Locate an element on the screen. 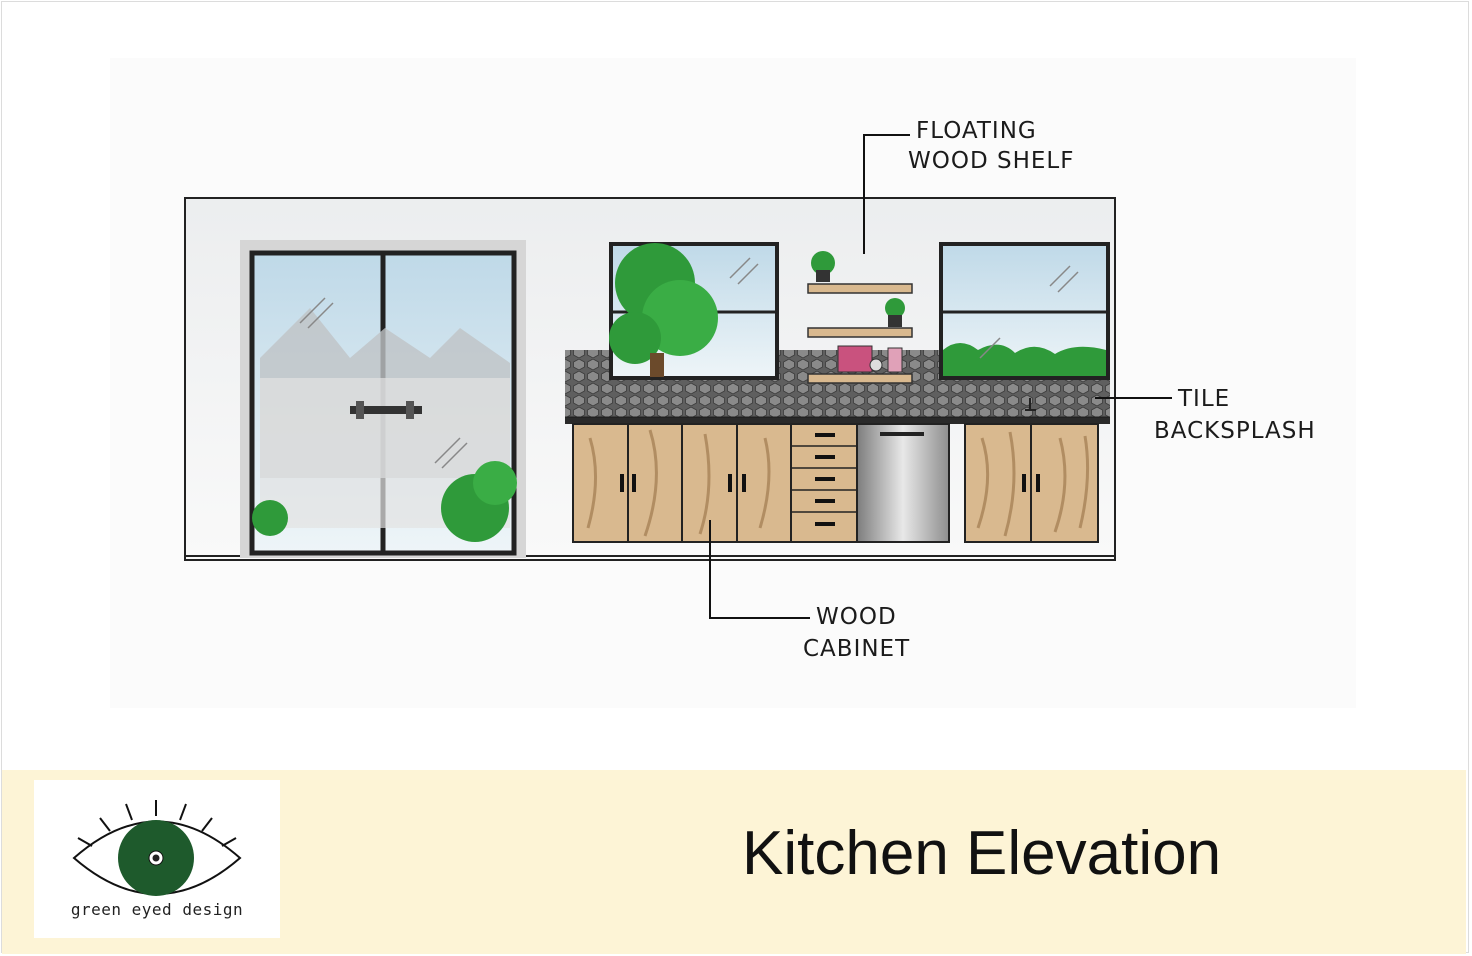  label-floating-line1: FLOATING is located at coordinates (976, 131).